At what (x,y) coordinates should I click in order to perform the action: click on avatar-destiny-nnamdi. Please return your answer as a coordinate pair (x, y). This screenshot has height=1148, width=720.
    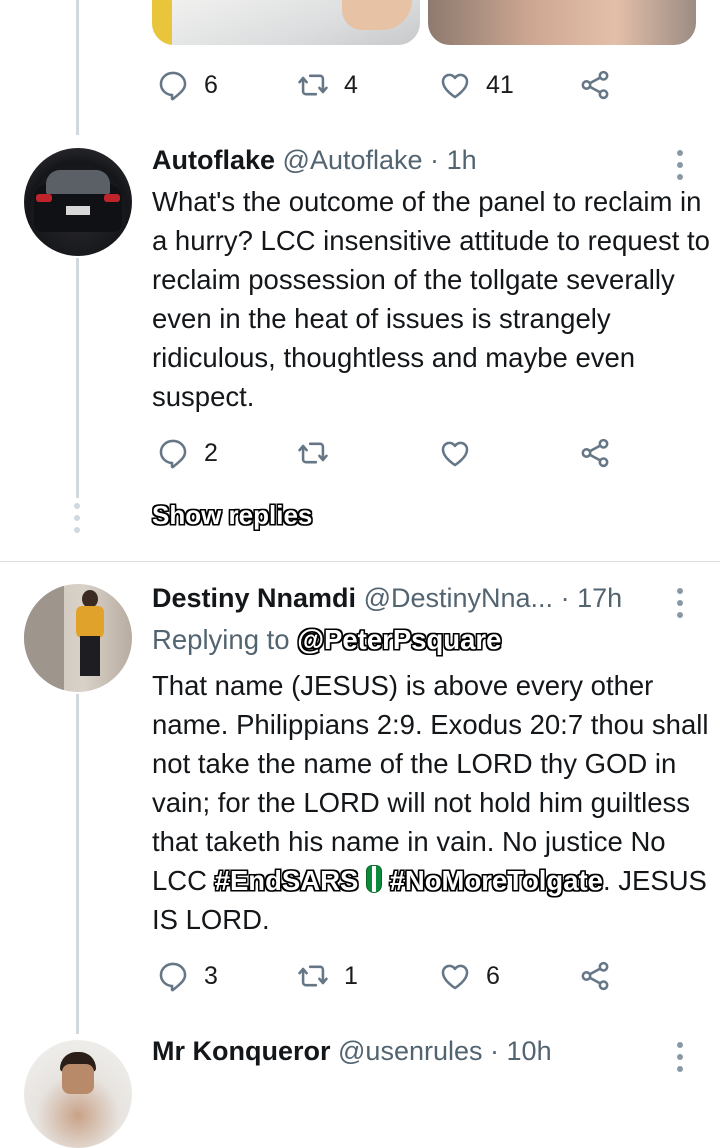
    Looking at the image, I should click on (78, 638).